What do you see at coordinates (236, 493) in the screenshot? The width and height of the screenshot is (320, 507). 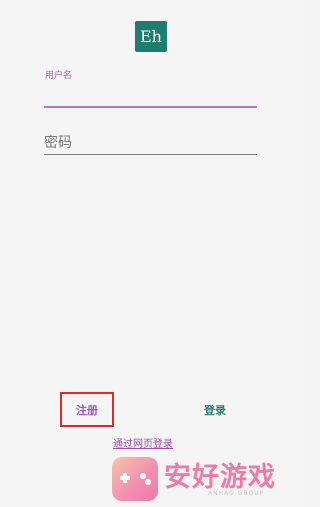 I see `watermark-subtitle: ANHAO GROUP` at bounding box center [236, 493].